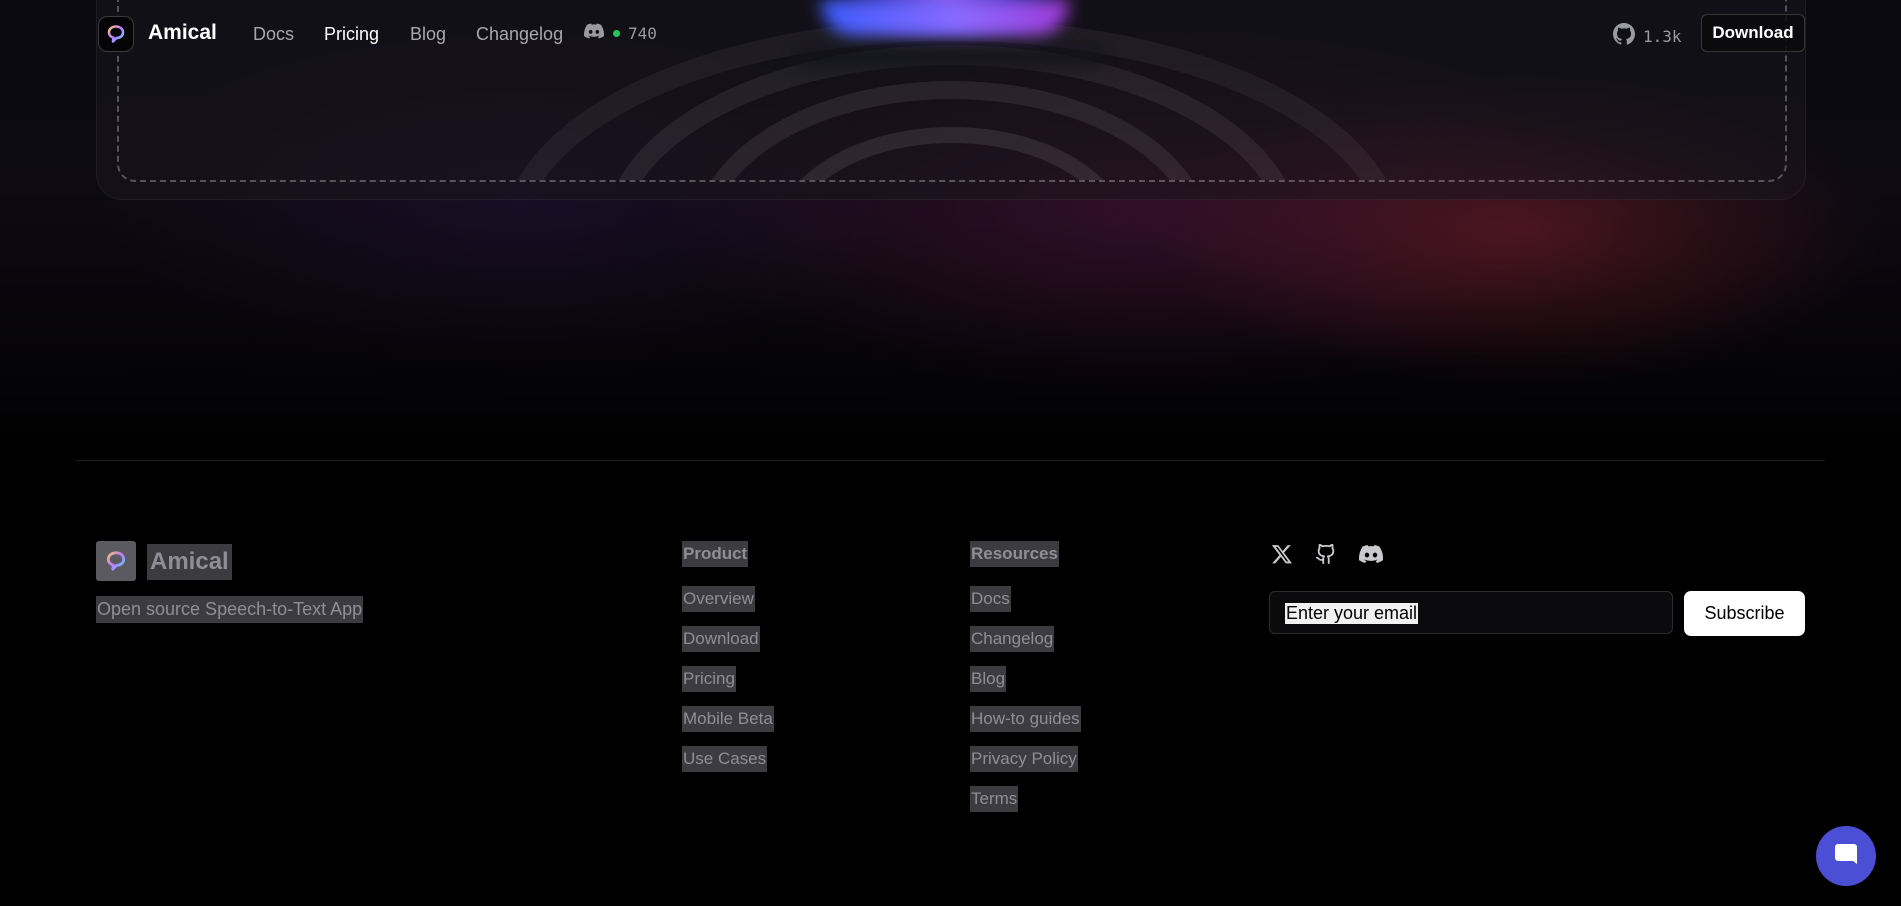  I want to click on online-status-dot, so click(616, 33).